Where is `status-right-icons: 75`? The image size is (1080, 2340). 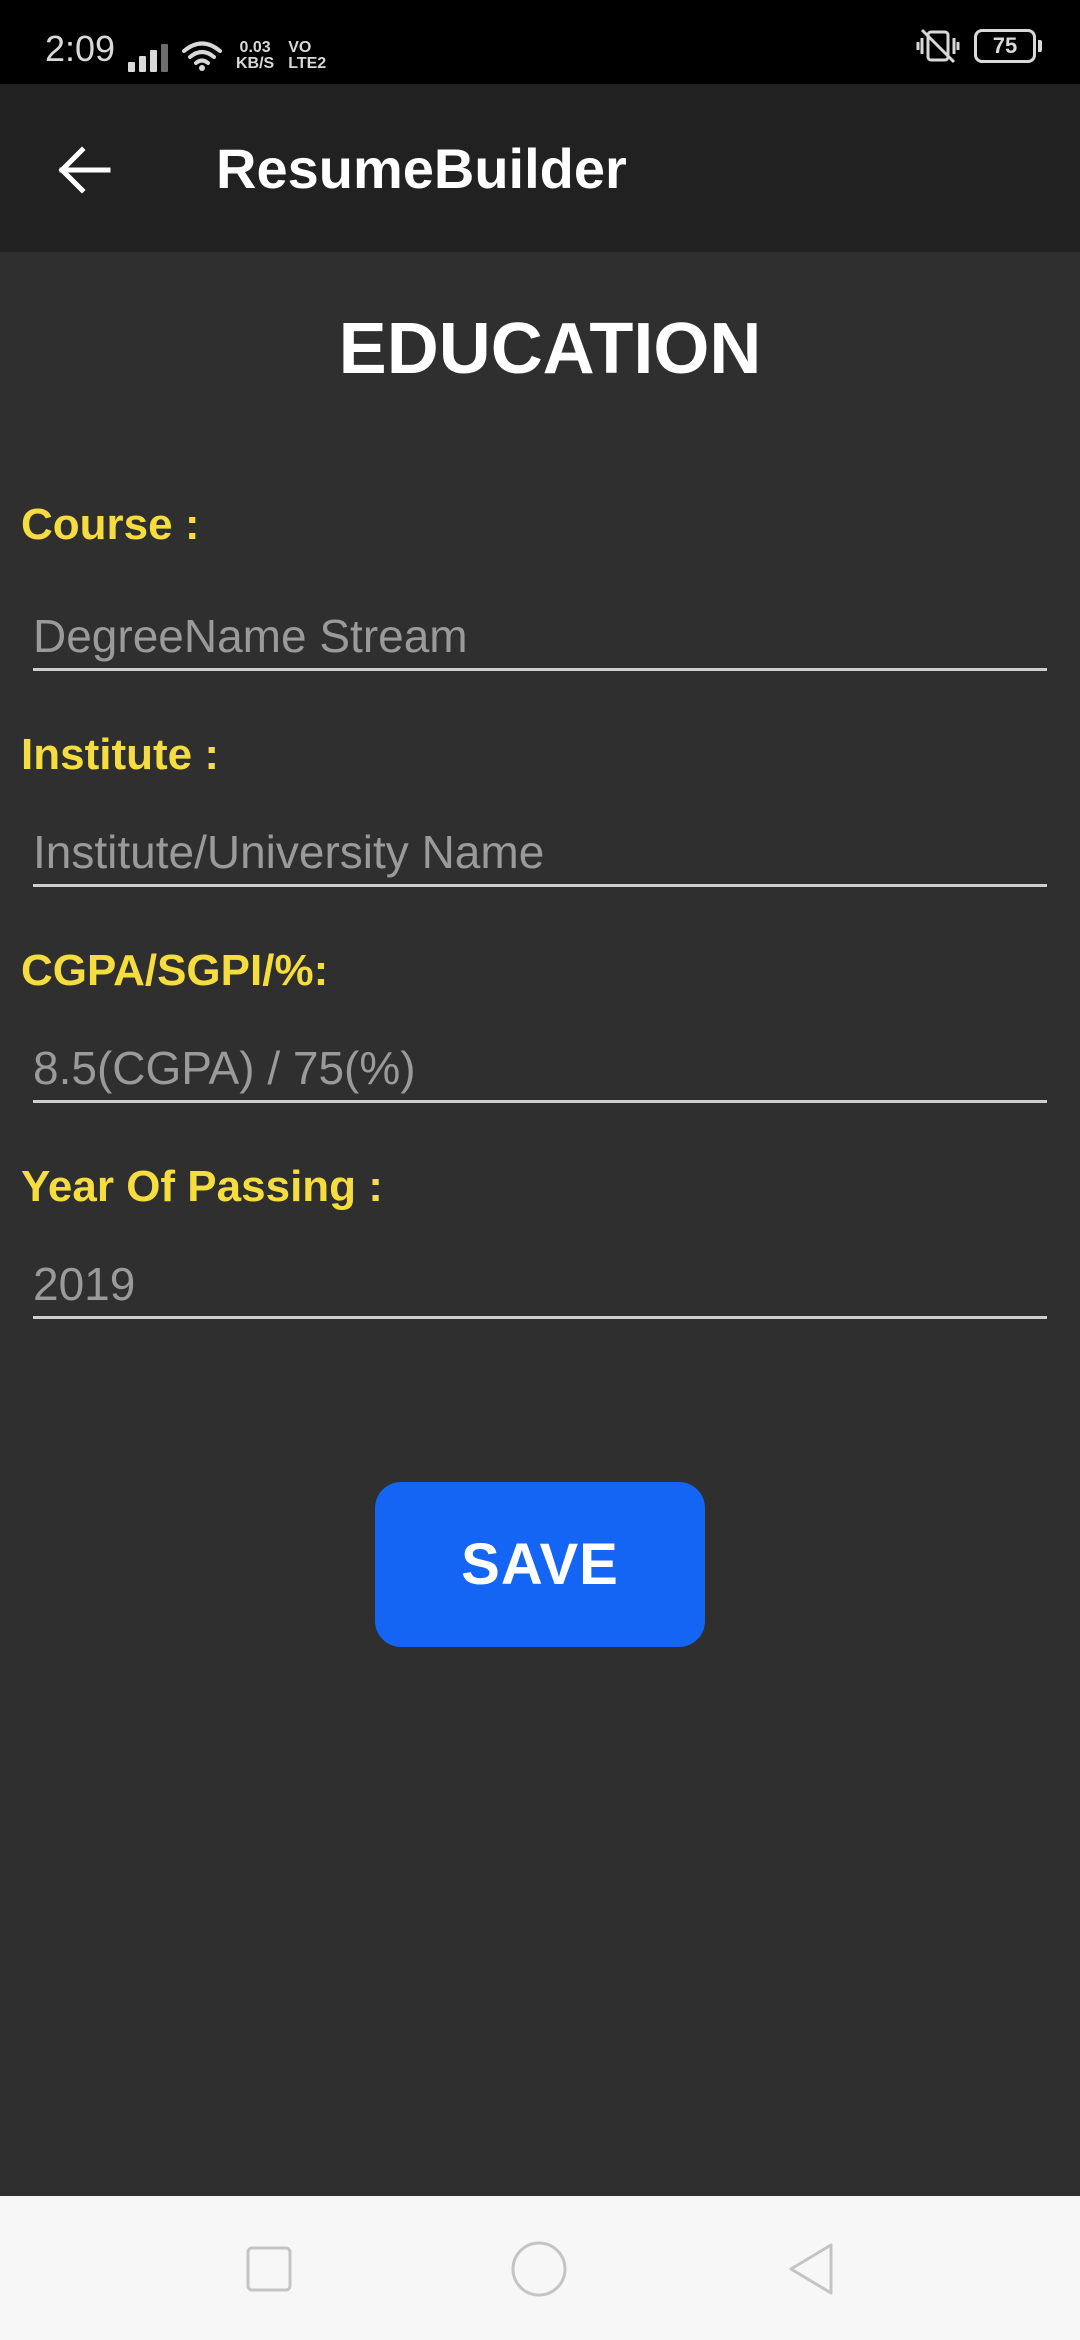
status-right-icons: 75 is located at coordinates (979, 46).